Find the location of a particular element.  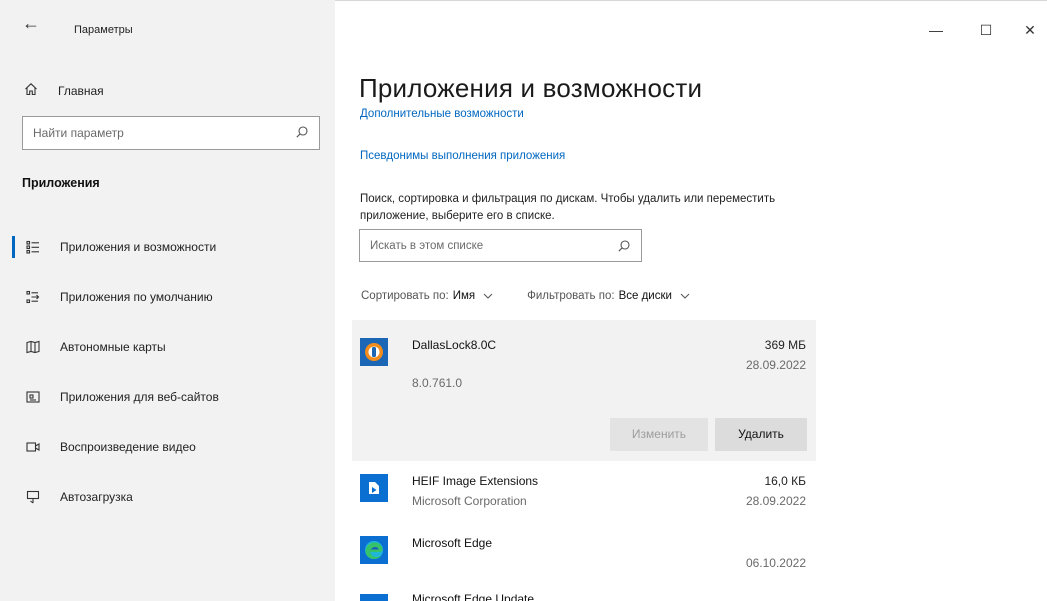

sidebar-item-apps-features: Приложения и возможности is located at coordinates (167, 247).